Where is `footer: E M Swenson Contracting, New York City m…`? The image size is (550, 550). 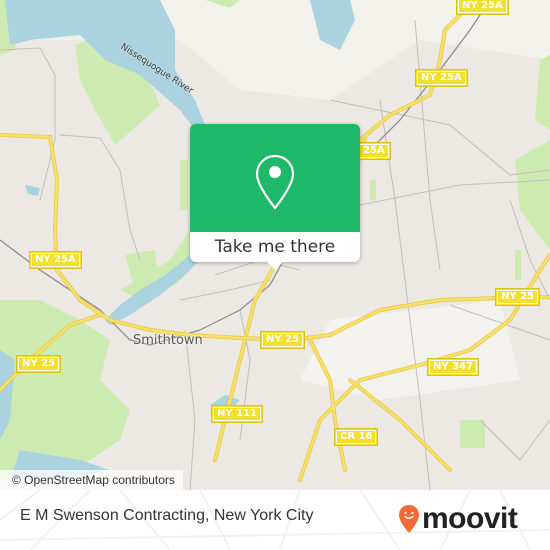 footer: E M Swenson Contracting, New York City m… is located at coordinates (275, 520).